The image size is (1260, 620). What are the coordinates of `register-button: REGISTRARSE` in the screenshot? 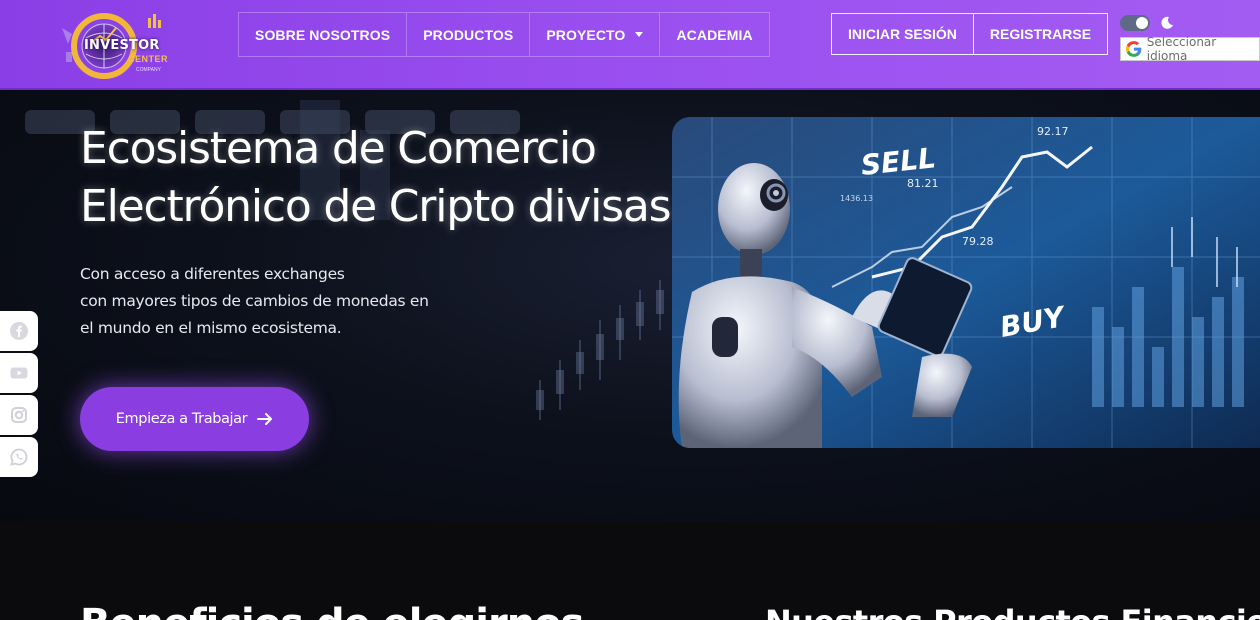 It's located at (1041, 34).